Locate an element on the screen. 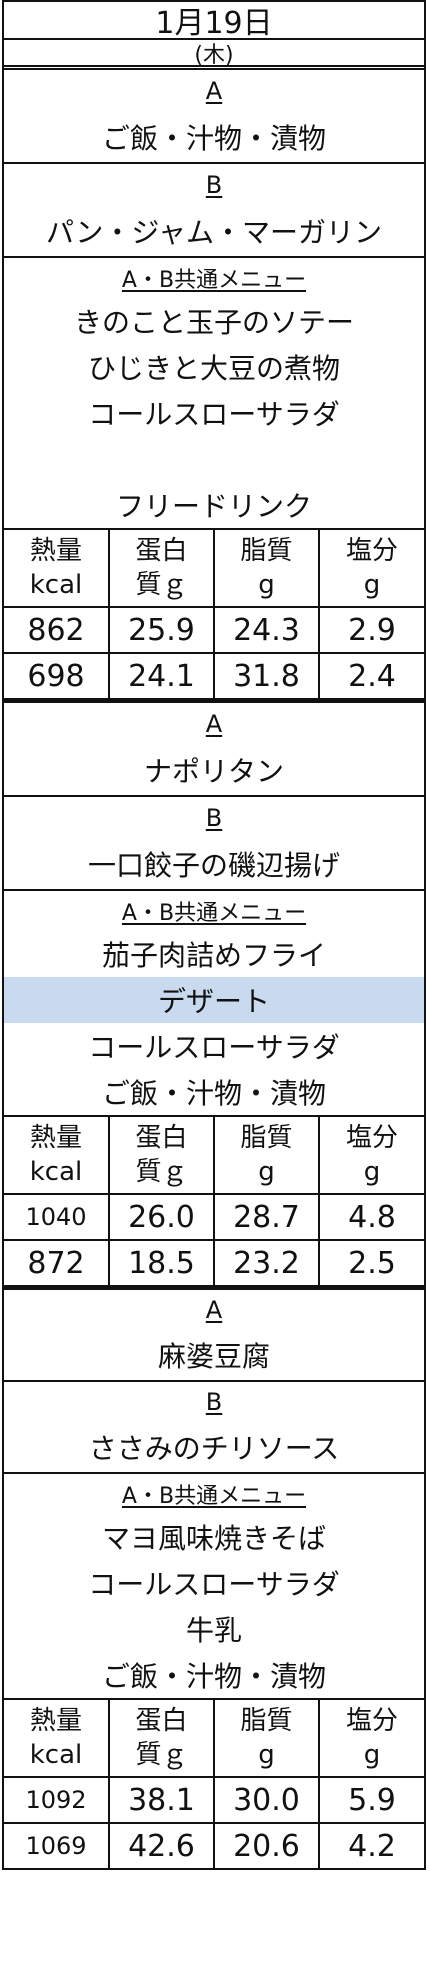  menu-item: 茄子肉詰めフライ is located at coordinates (213, 955).